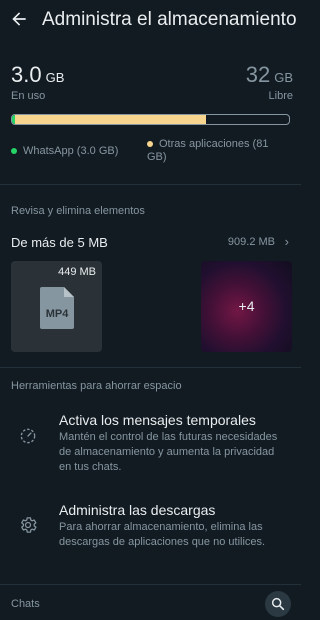  I want to click on search-icon, so click(278, 604).